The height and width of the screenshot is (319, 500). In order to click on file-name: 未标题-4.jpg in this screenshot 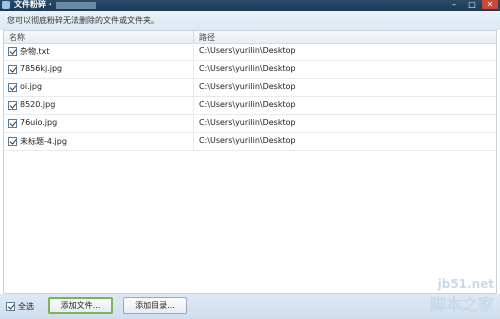, I will do `click(43, 141)`.